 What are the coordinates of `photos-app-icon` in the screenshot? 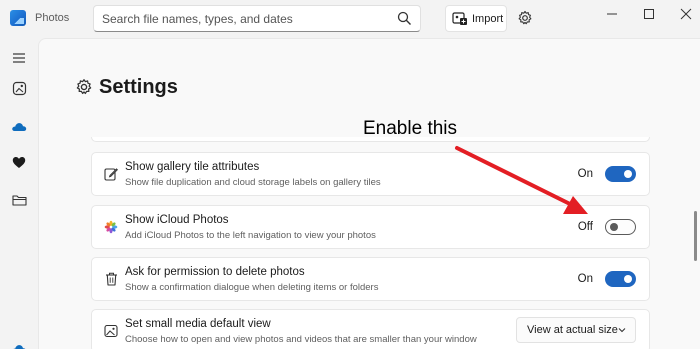 It's located at (18, 18).